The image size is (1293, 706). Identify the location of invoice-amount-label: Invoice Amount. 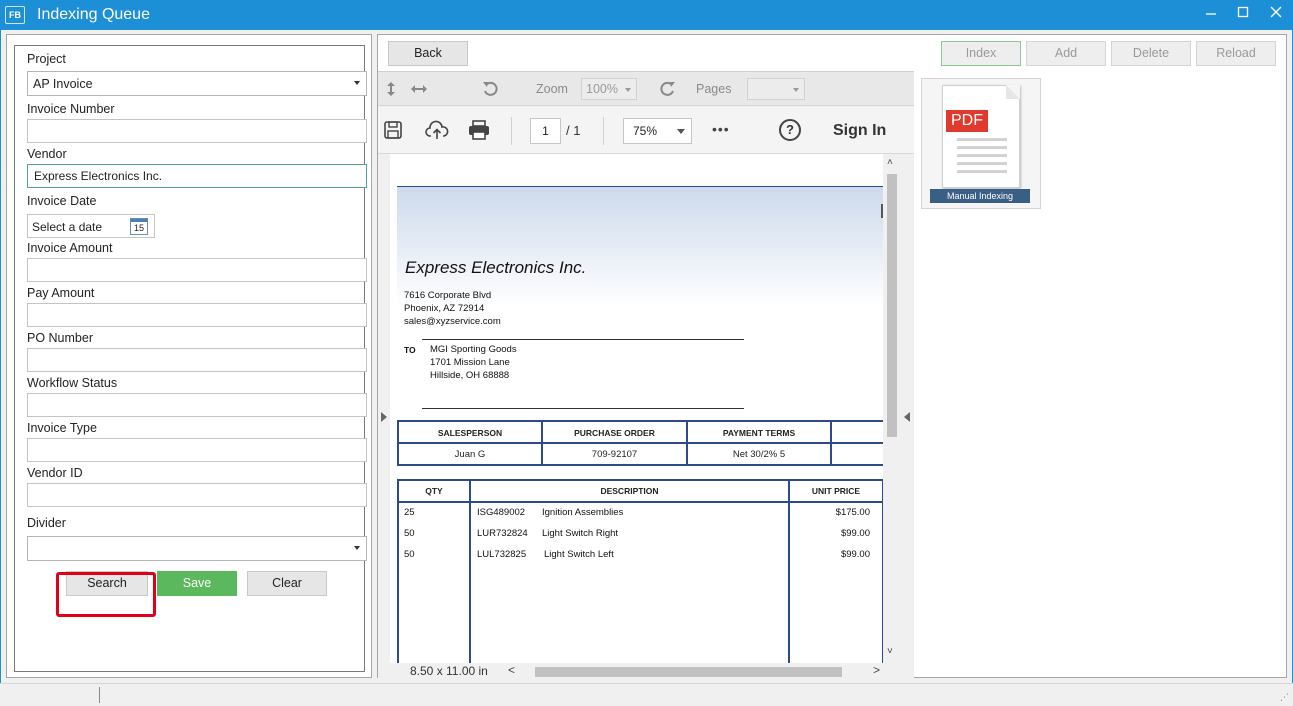
(70, 248).